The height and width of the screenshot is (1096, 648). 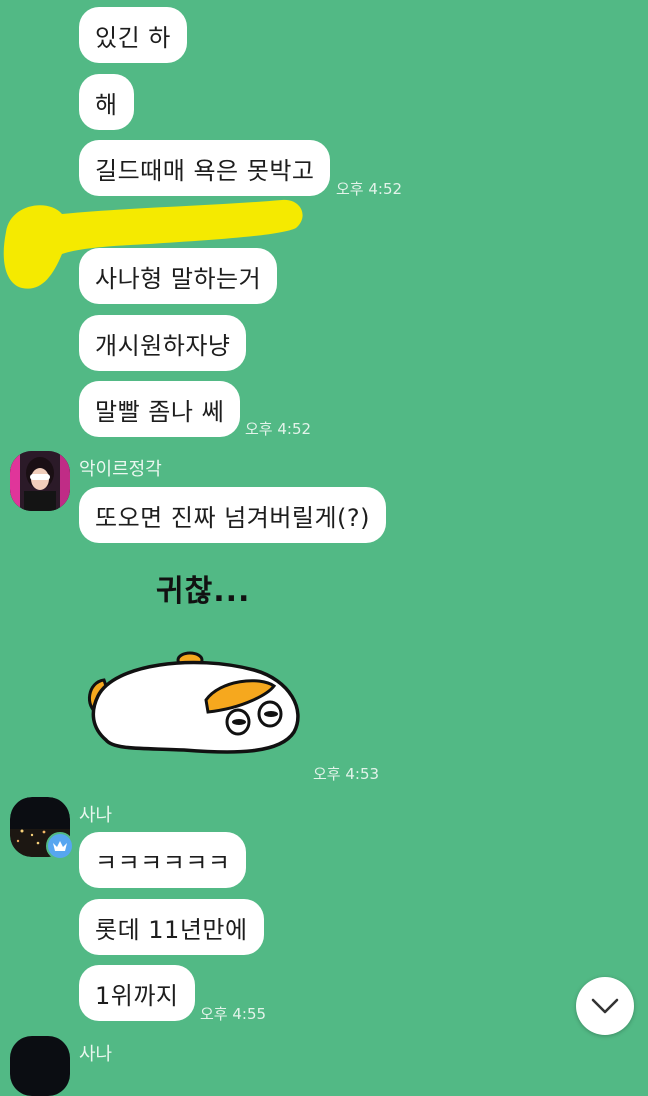 I want to click on crown-icon, so click(x=60, y=846).